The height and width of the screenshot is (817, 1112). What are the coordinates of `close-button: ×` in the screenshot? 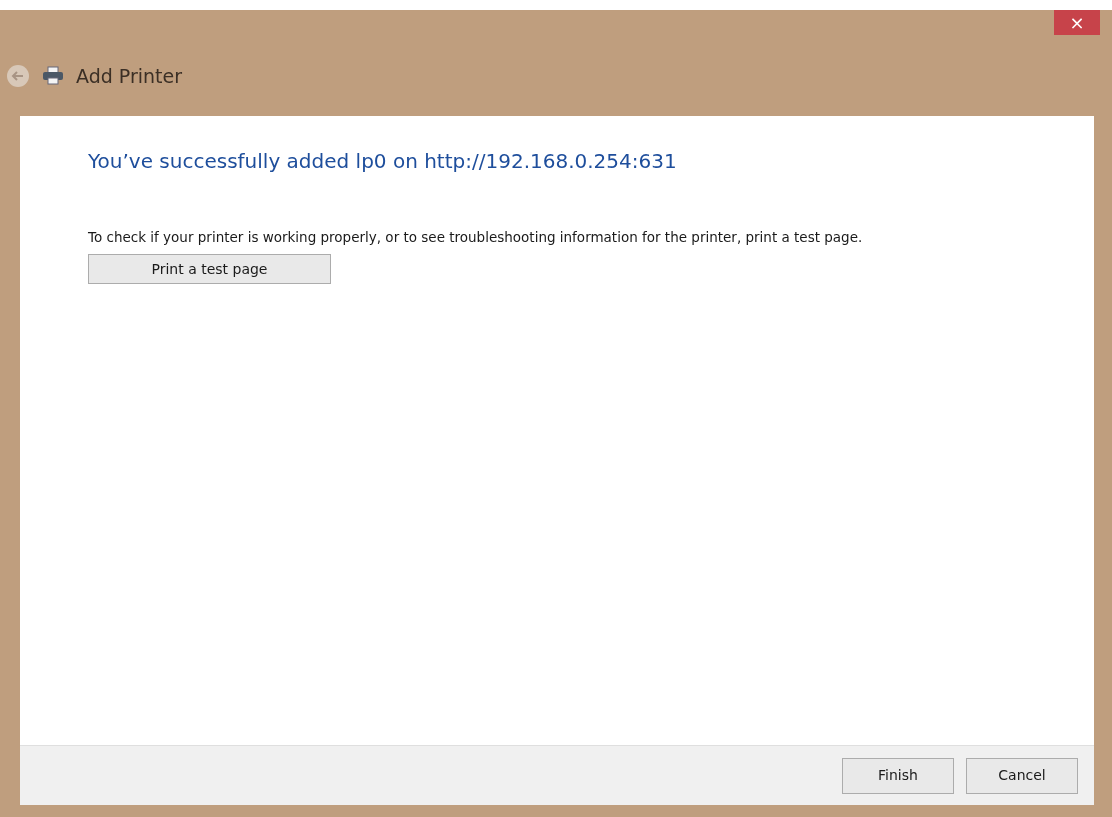 It's located at (1077, 22).